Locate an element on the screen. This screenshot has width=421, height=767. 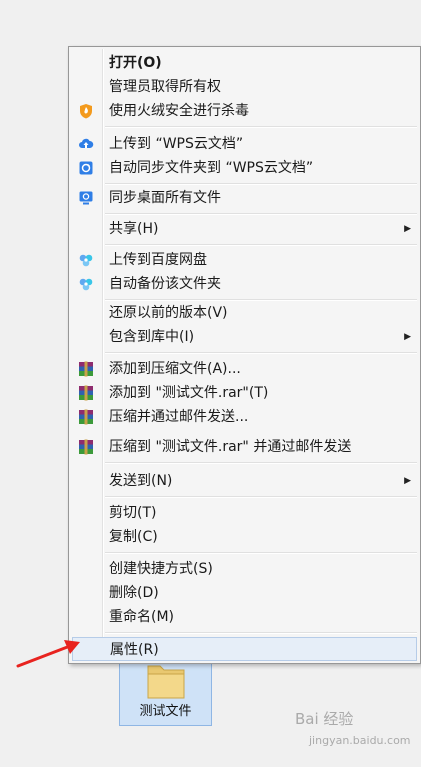
menu-item-label: 剪切(T) is located at coordinates (133, 513).